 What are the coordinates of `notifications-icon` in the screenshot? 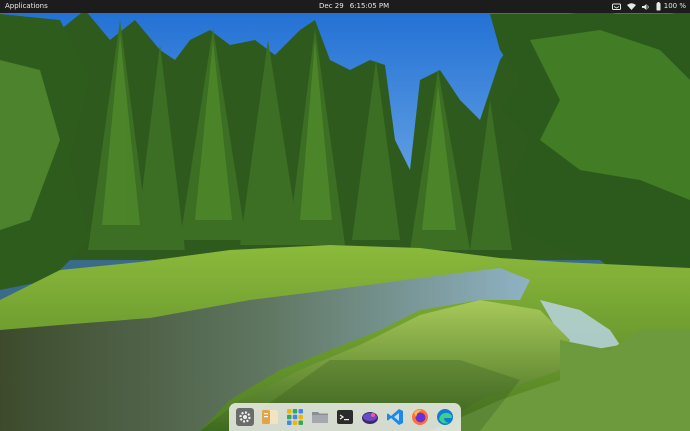 It's located at (616, 6).